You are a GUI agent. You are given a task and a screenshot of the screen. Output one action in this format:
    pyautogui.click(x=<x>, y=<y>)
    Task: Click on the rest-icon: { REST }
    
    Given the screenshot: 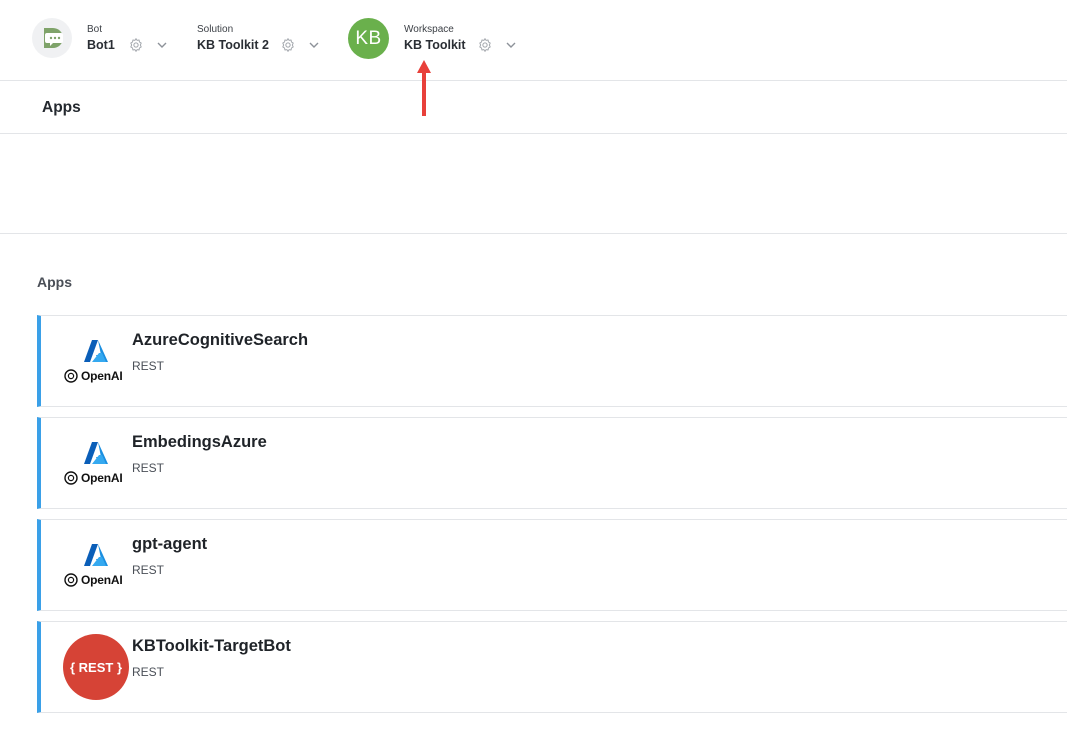 What is the action you would take?
    pyautogui.click(x=96, y=667)
    